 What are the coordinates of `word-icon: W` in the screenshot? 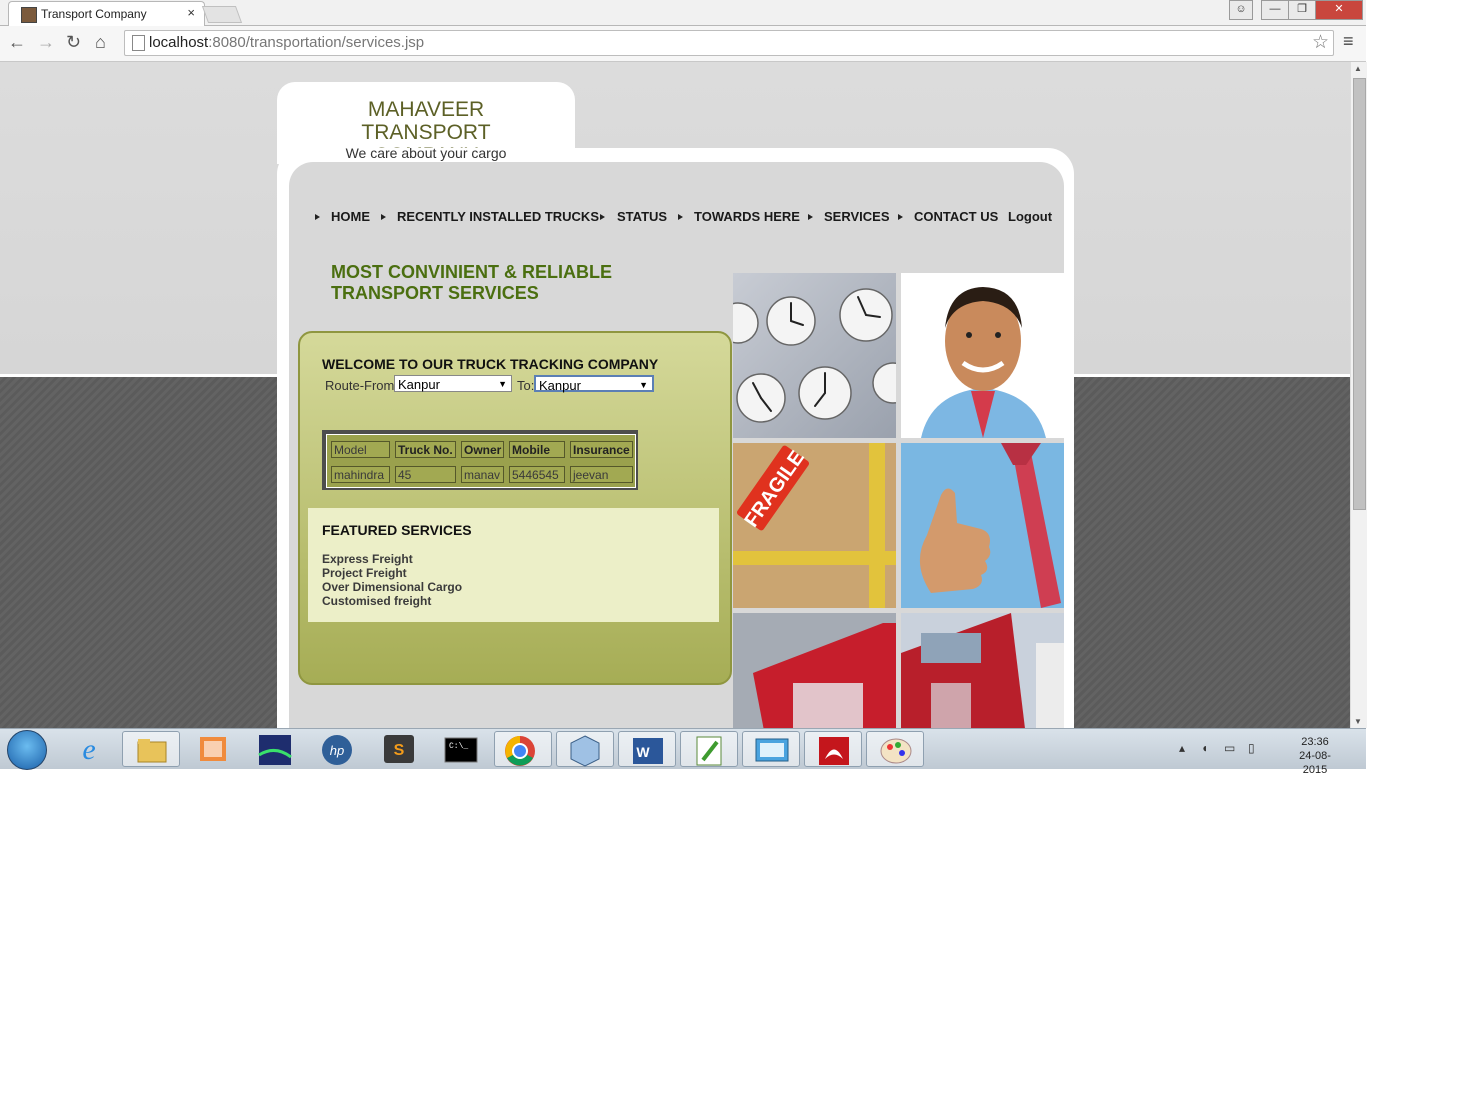 It's located at (647, 749).